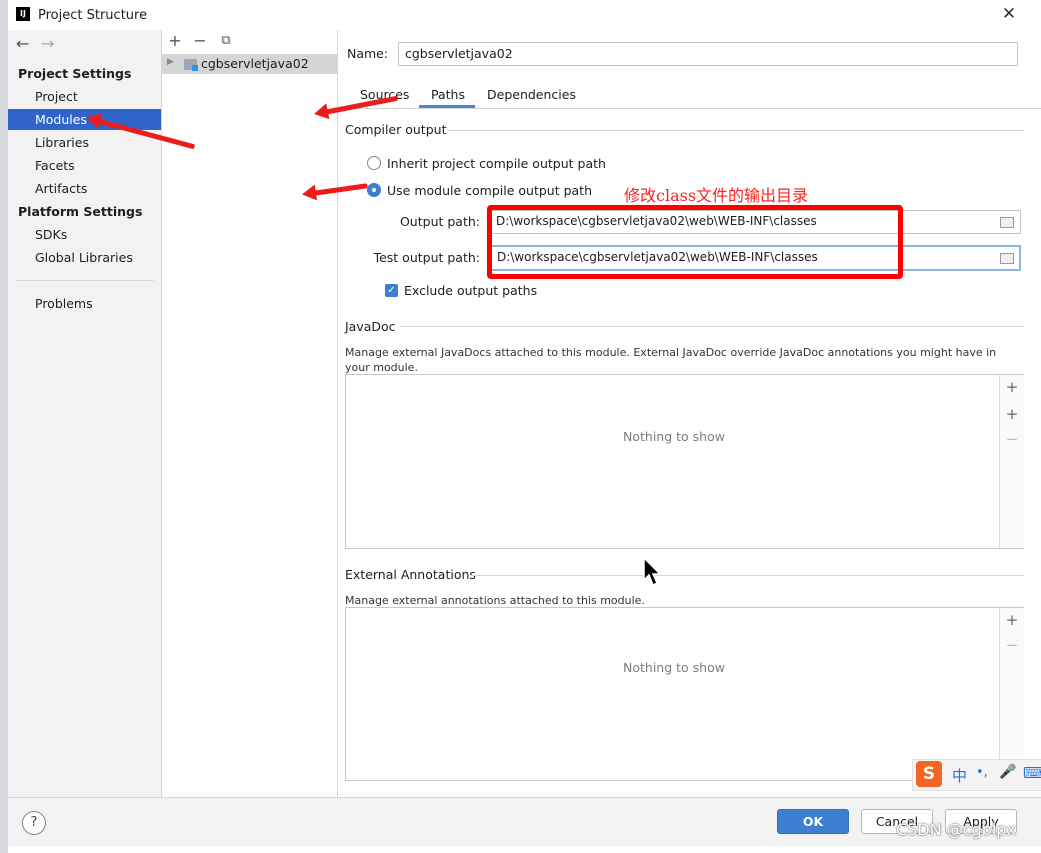  Describe the element at coordinates (684, 694) in the screenshot. I see `external-annotations-list: Nothing to show + −` at that location.